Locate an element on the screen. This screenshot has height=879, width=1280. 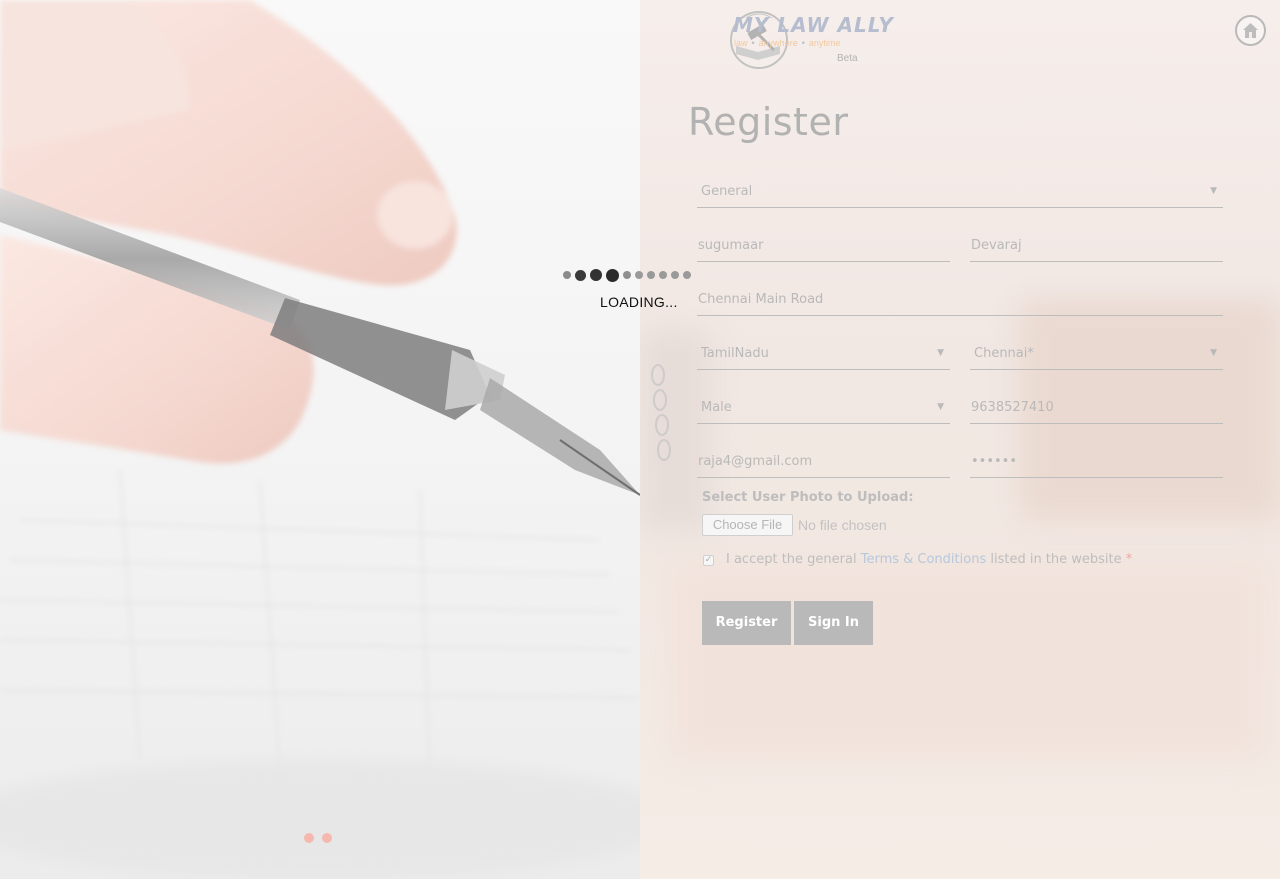
state-value: TamilNadu is located at coordinates (735, 353).